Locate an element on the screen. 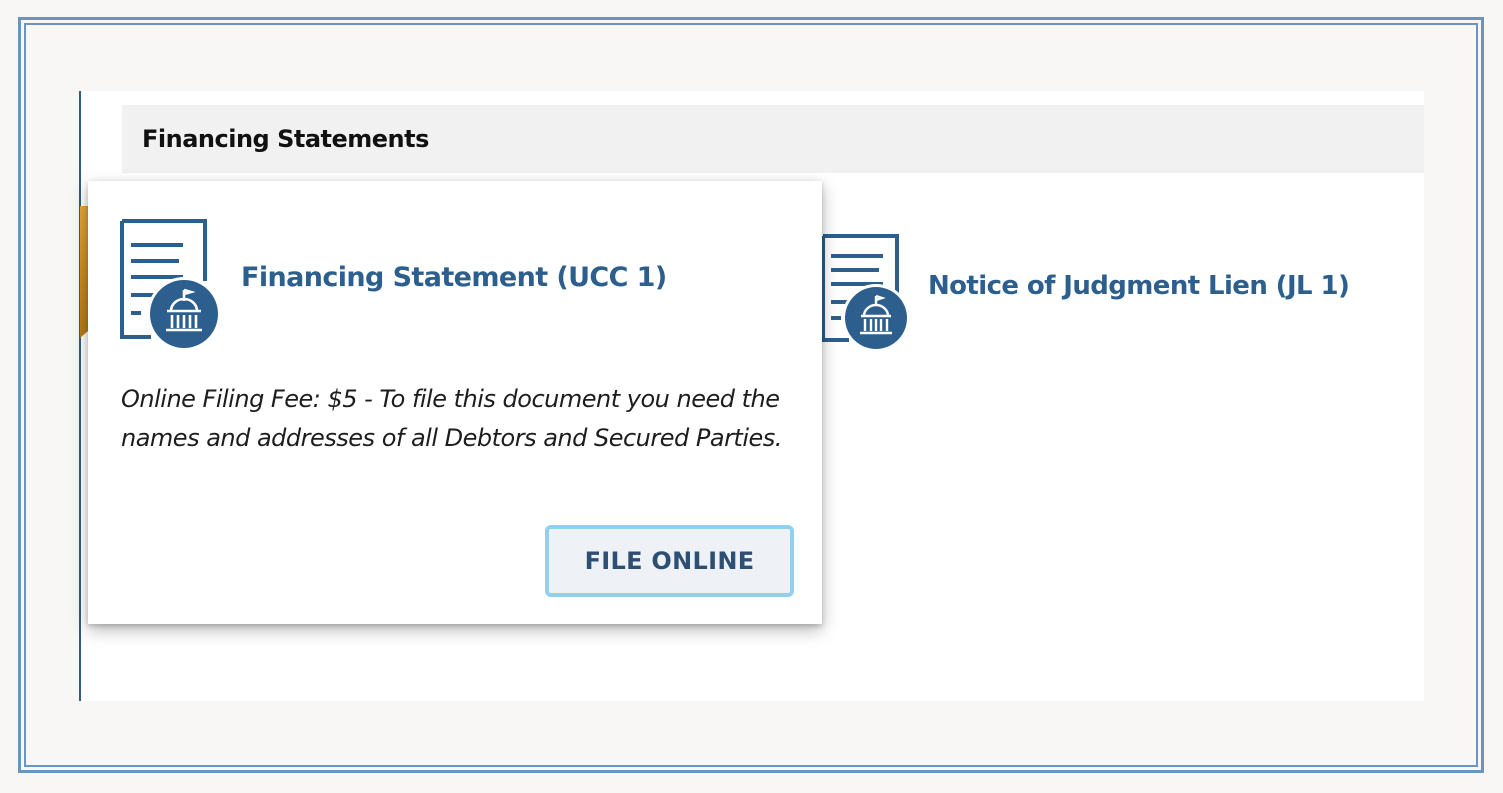  section-header: Financing Statements is located at coordinates (773, 139).